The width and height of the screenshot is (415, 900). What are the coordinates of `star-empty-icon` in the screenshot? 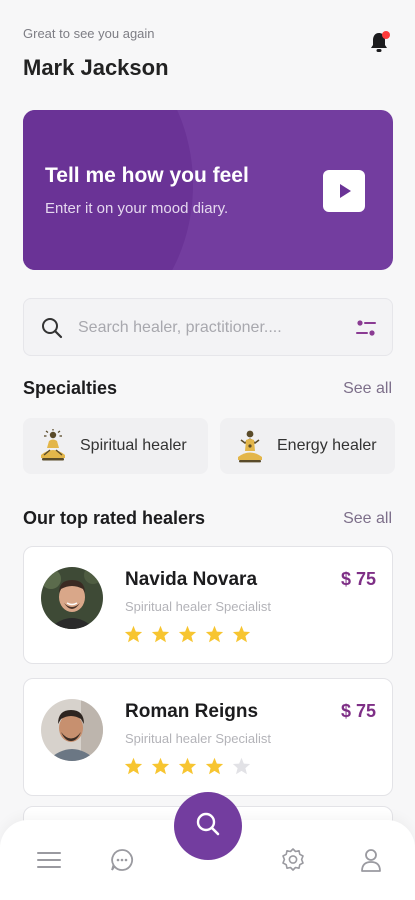 It's located at (241, 766).